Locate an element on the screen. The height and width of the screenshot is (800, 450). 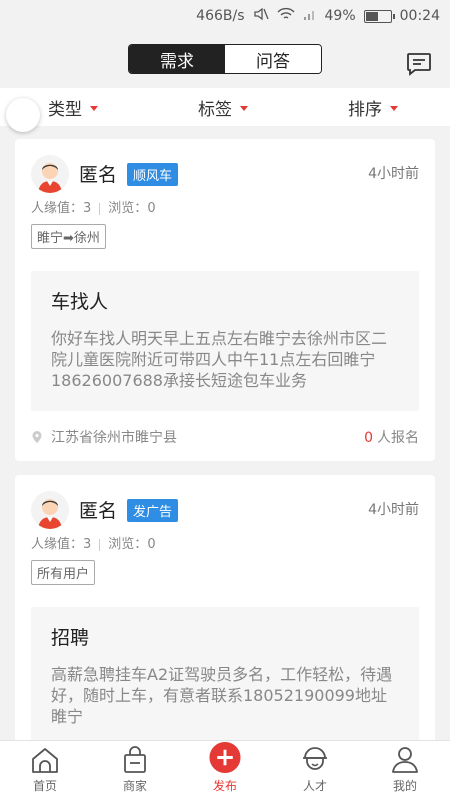
status-bar: 466B/s 49% 00:24 is located at coordinates (225, 16).